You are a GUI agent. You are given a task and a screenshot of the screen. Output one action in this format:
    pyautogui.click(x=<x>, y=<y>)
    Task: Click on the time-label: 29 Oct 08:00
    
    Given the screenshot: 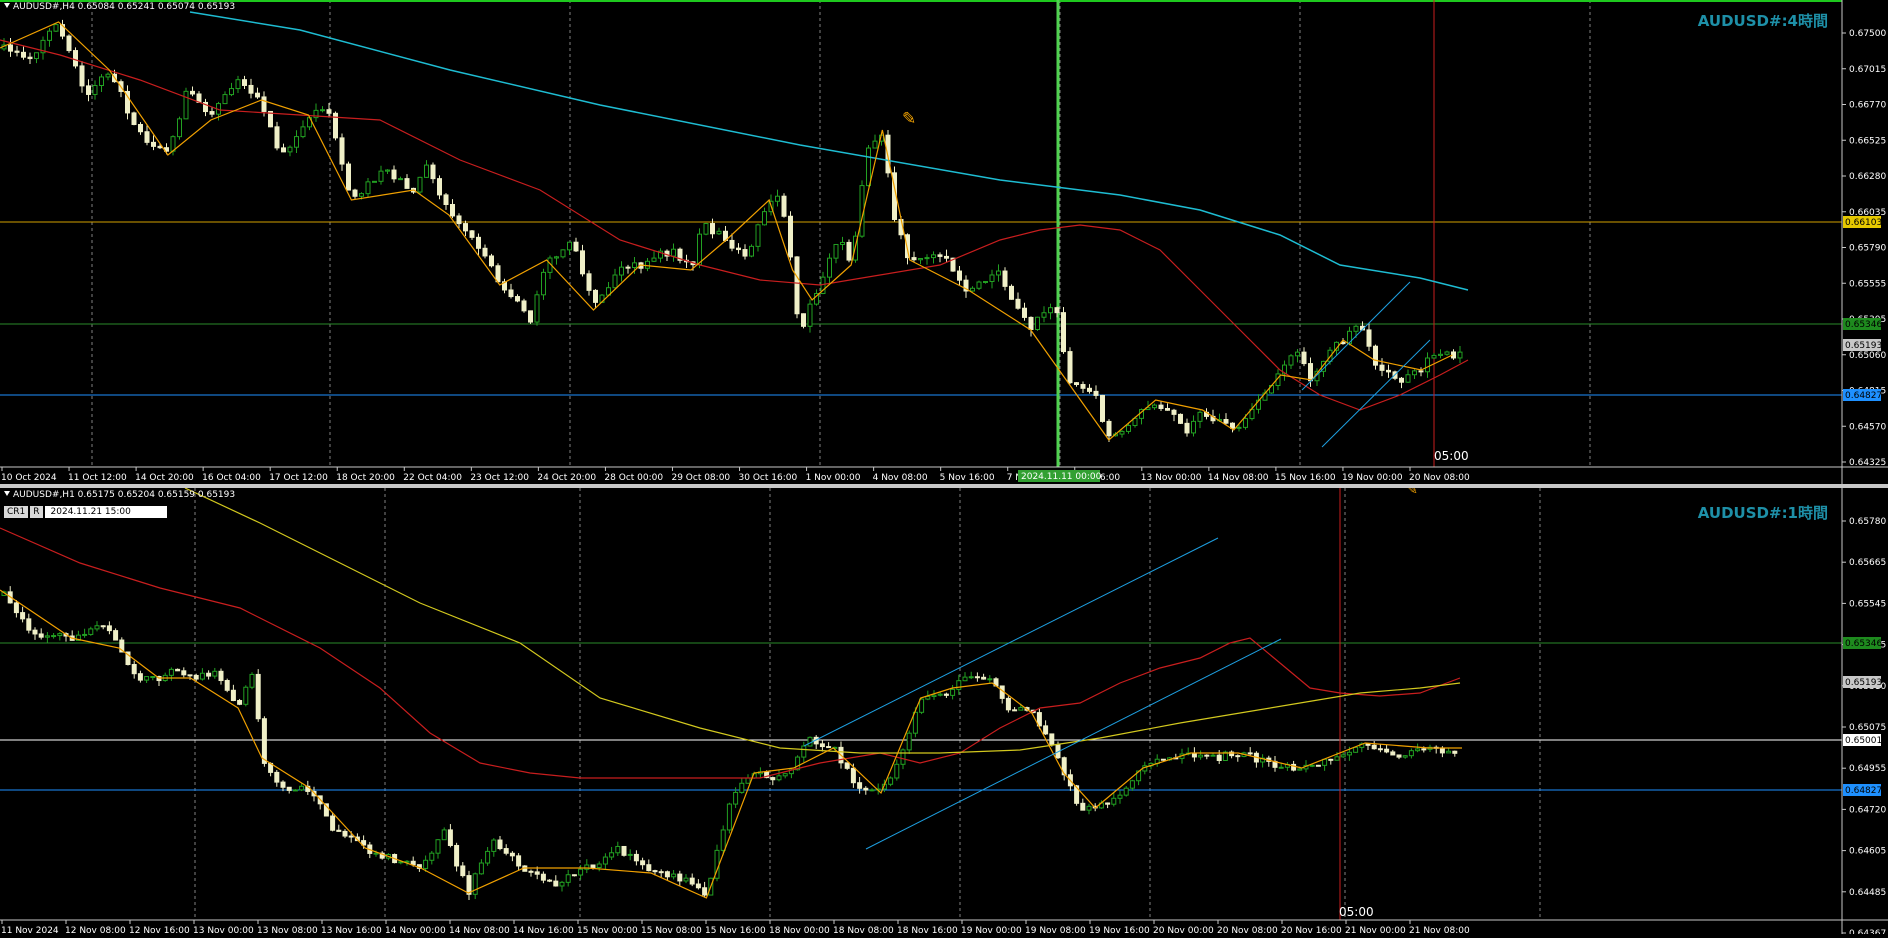 What is the action you would take?
    pyautogui.click(x=700, y=478)
    